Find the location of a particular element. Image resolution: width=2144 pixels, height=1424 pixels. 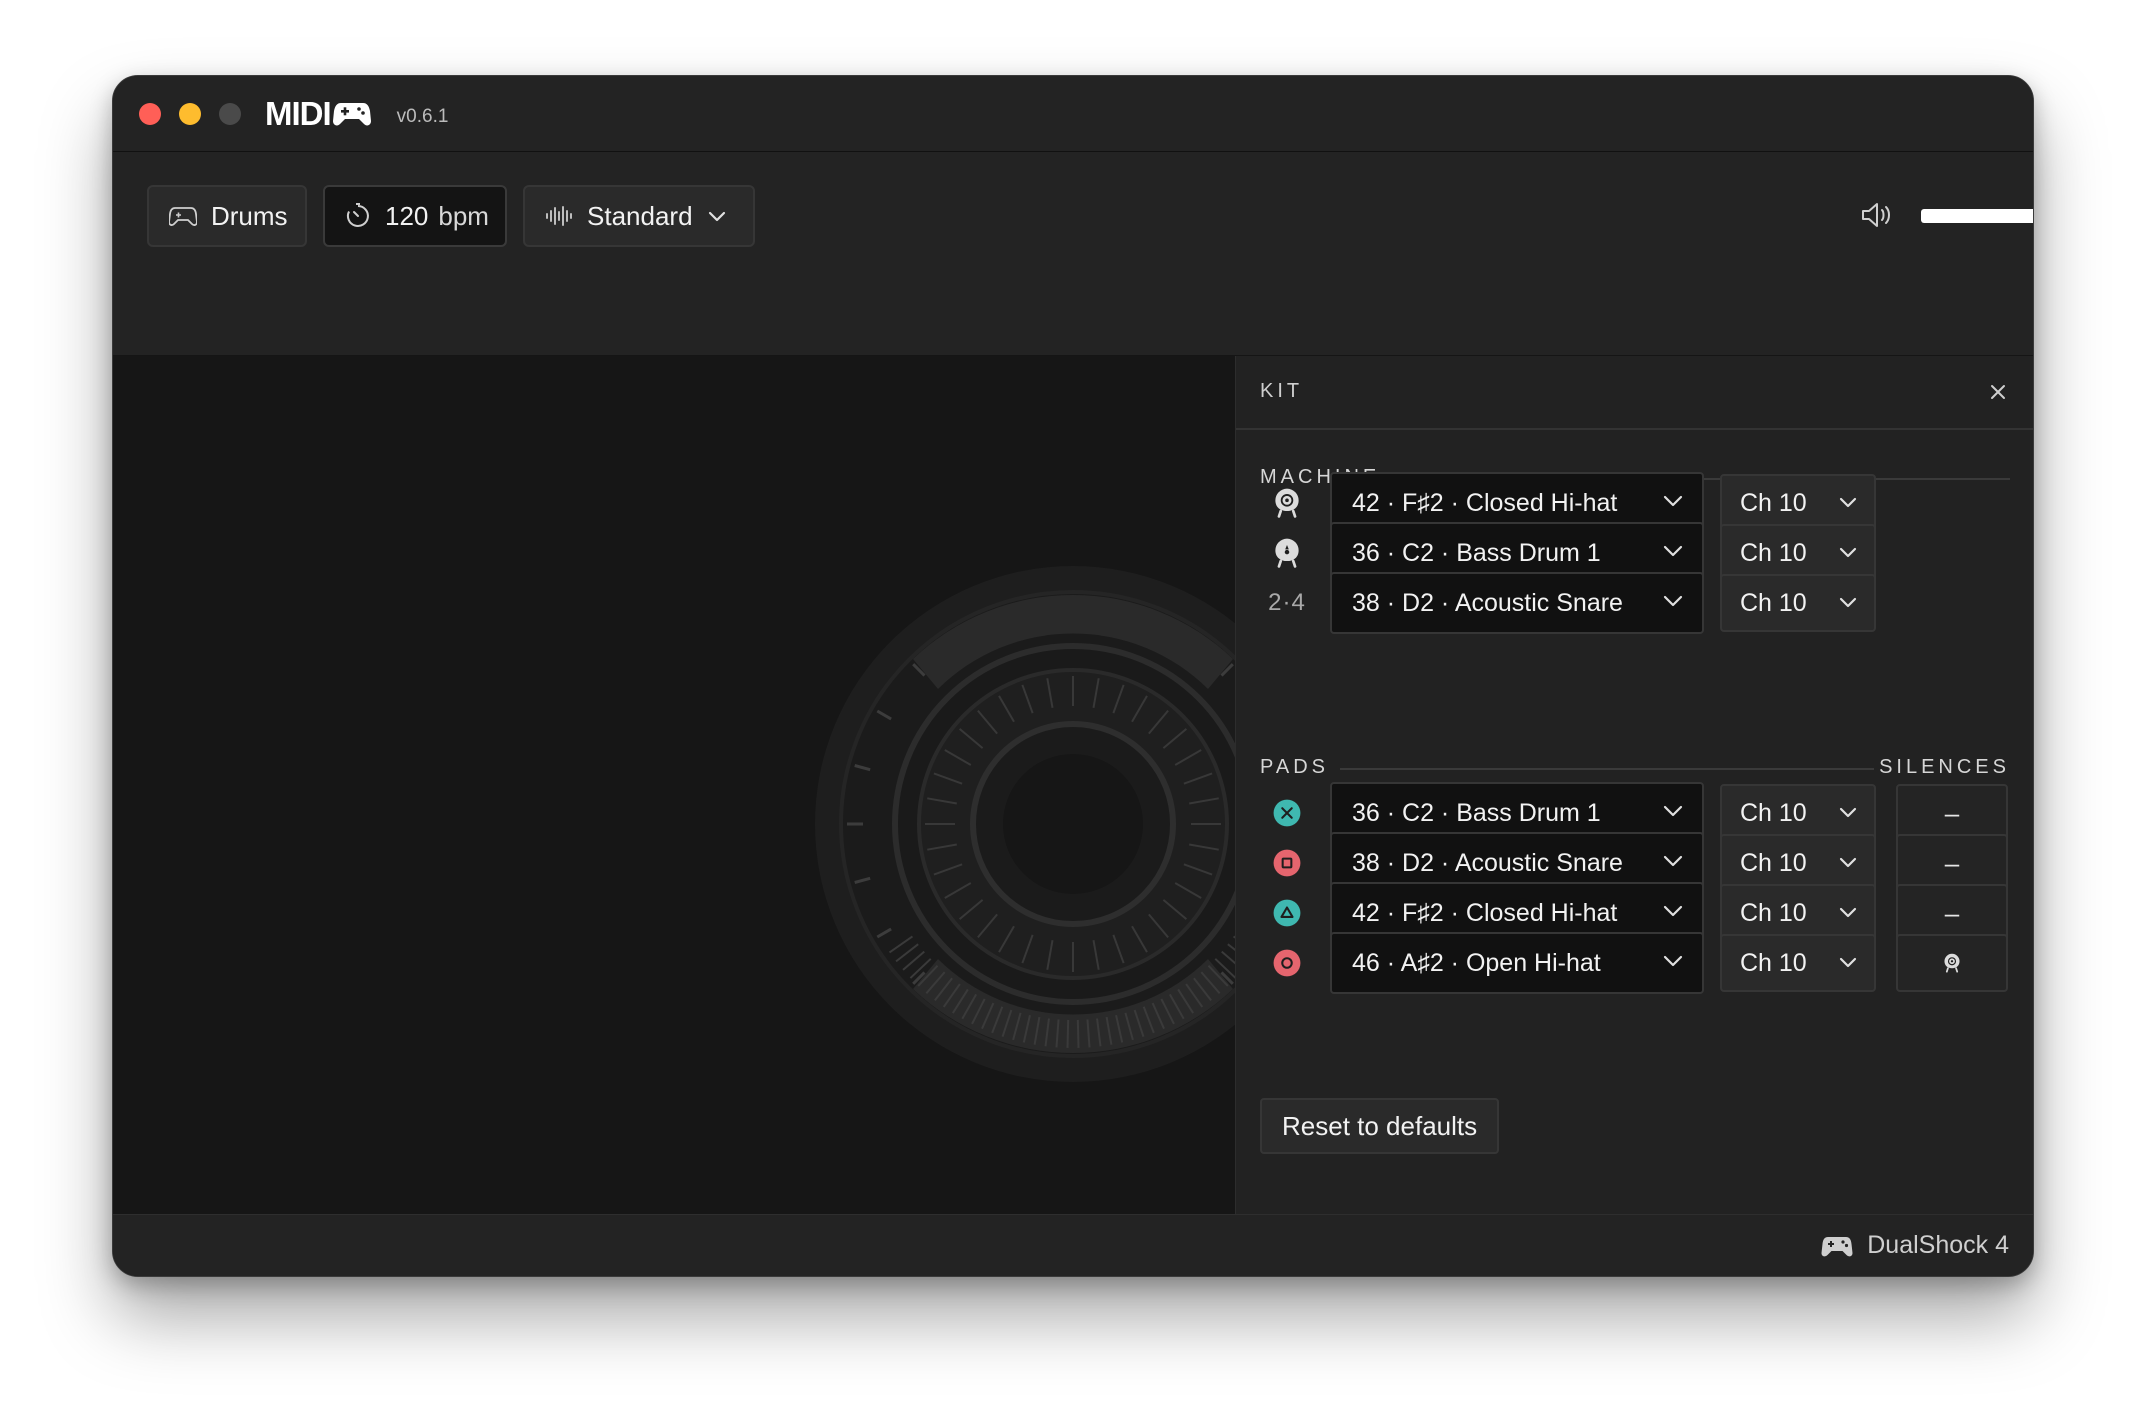

gamepad-logo-icon is located at coordinates (351, 114).